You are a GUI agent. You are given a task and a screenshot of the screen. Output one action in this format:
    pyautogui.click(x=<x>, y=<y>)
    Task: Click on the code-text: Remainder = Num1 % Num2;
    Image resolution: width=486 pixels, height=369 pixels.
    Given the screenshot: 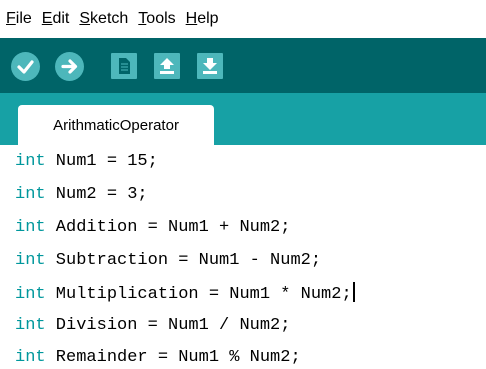 What is the action you would take?
    pyautogui.click(x=173, y=357)
    